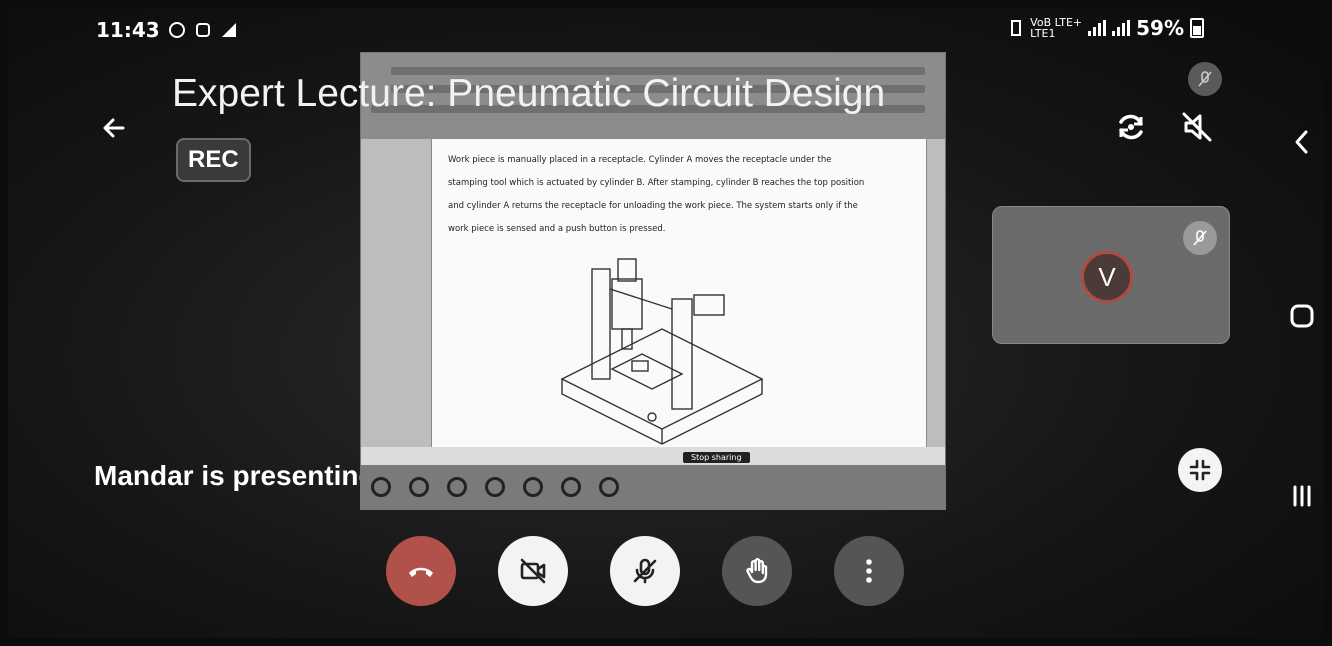 The width and height of the screenshot is (1332, 646). I want to click on flip-camera-icon, so click(1131, 127).